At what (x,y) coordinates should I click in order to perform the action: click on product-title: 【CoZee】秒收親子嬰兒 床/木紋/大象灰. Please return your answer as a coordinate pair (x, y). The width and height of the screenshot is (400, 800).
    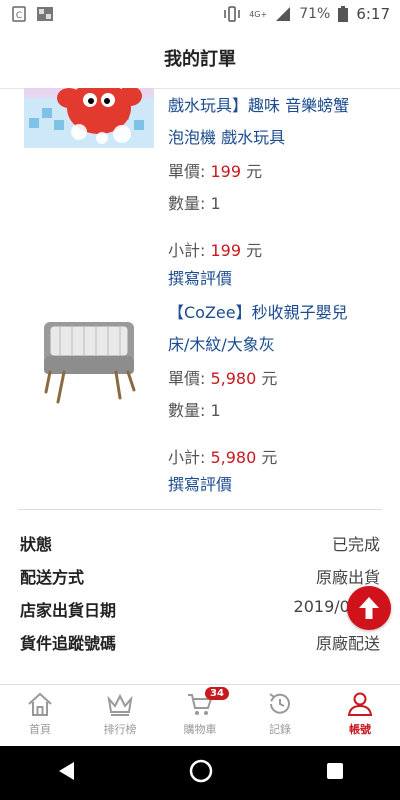
    Looking at the image, I should click on (275, 329).